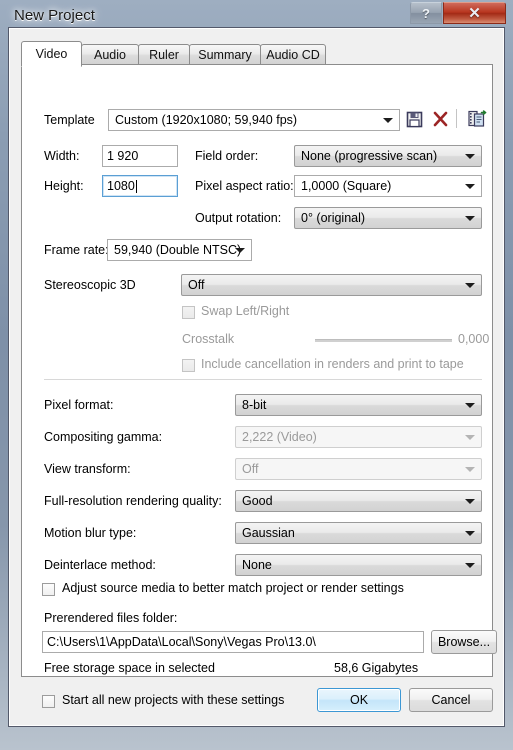  Describe the element at coordinates (257, 565) in the screenshot. I see `deinterlace-value: None` at that location.